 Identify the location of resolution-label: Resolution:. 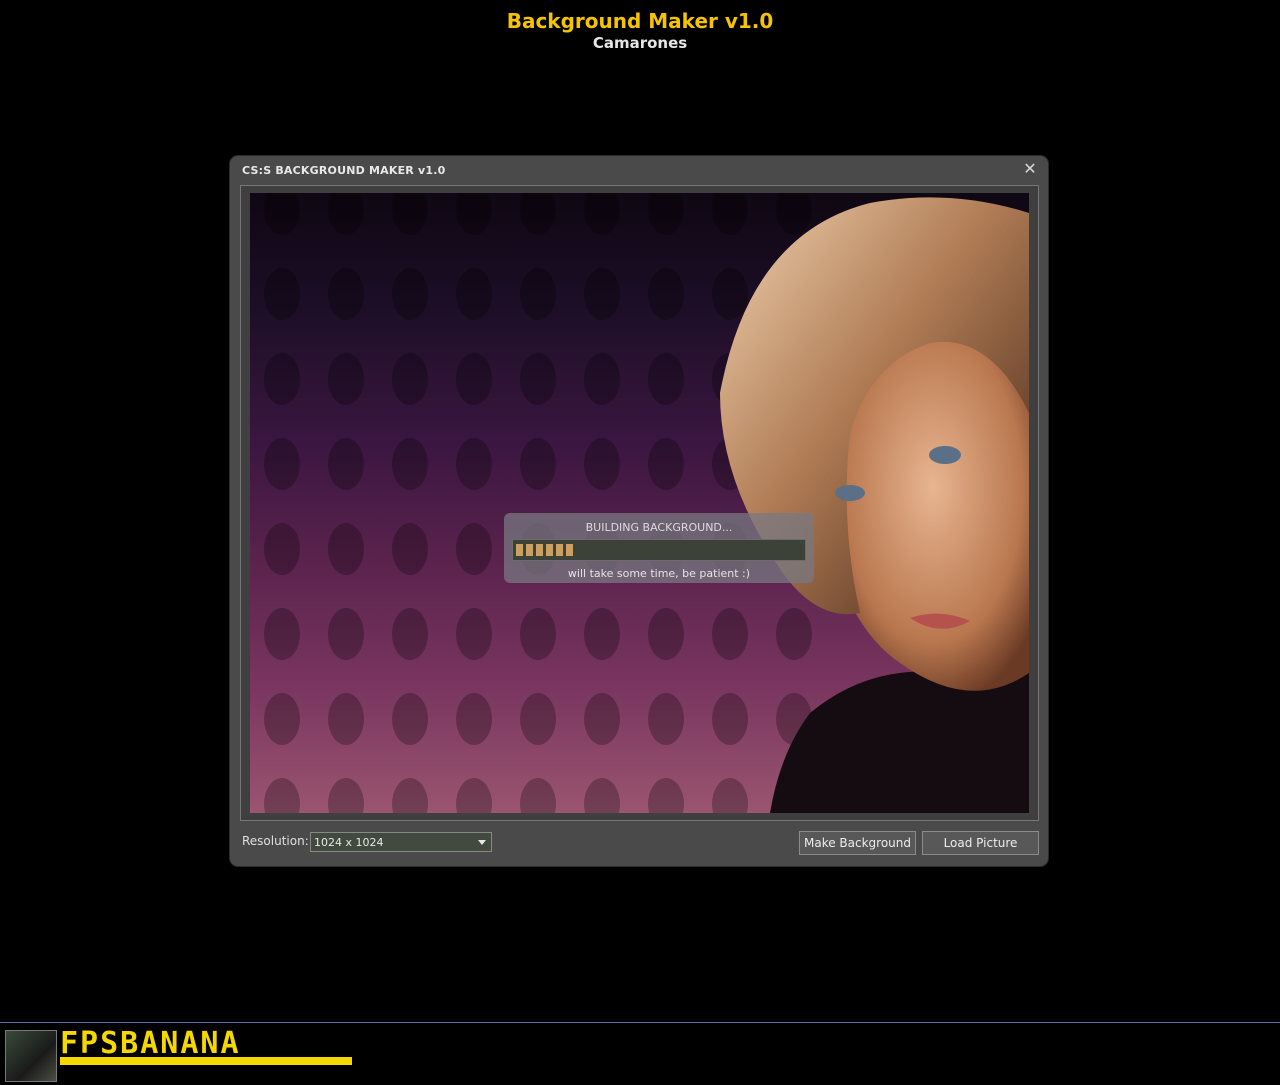
(275, 841).